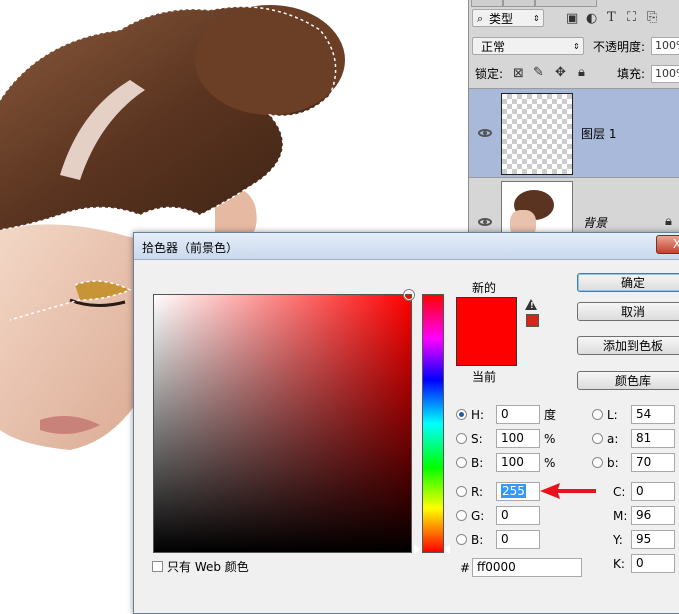 The image size is (679, 614). Describe the element at coordinates (532, 305) in the screenshot. I see `gamut-warning-mark: !` at that location.